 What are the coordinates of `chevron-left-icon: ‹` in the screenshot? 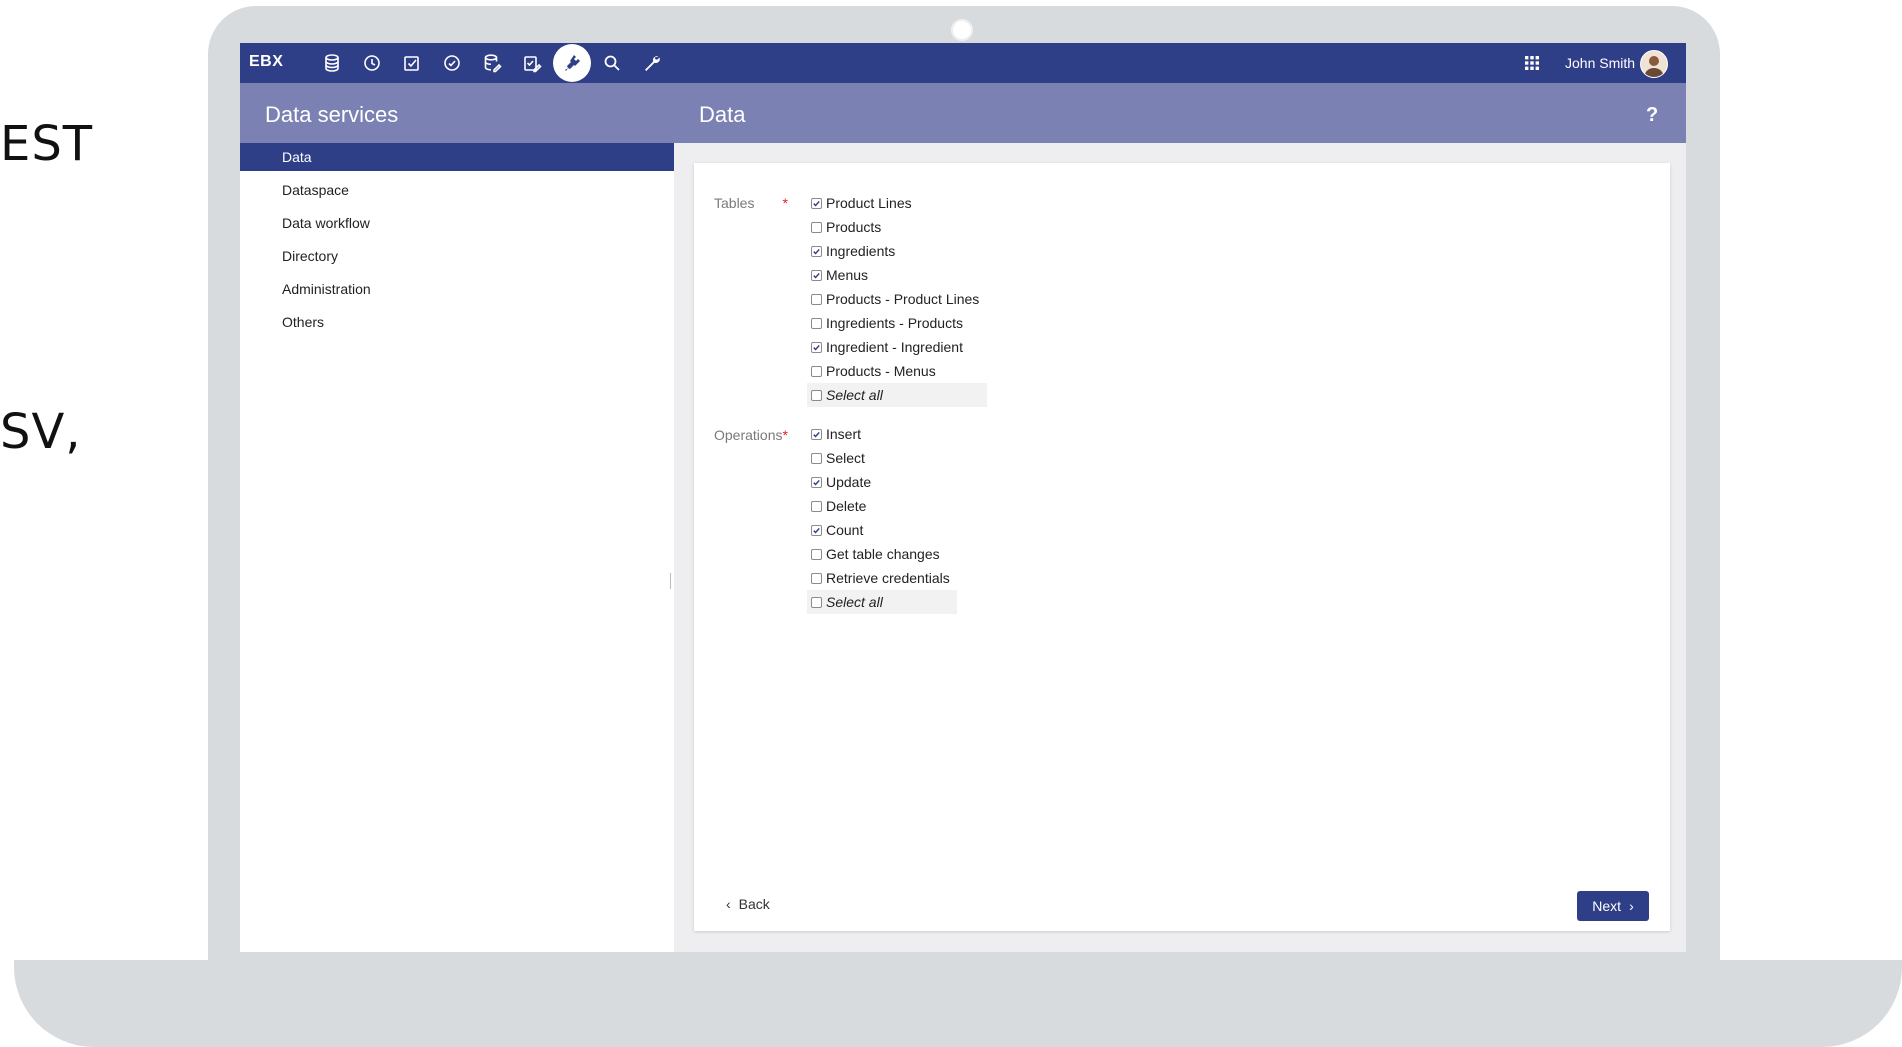 It's located at (728, 904).